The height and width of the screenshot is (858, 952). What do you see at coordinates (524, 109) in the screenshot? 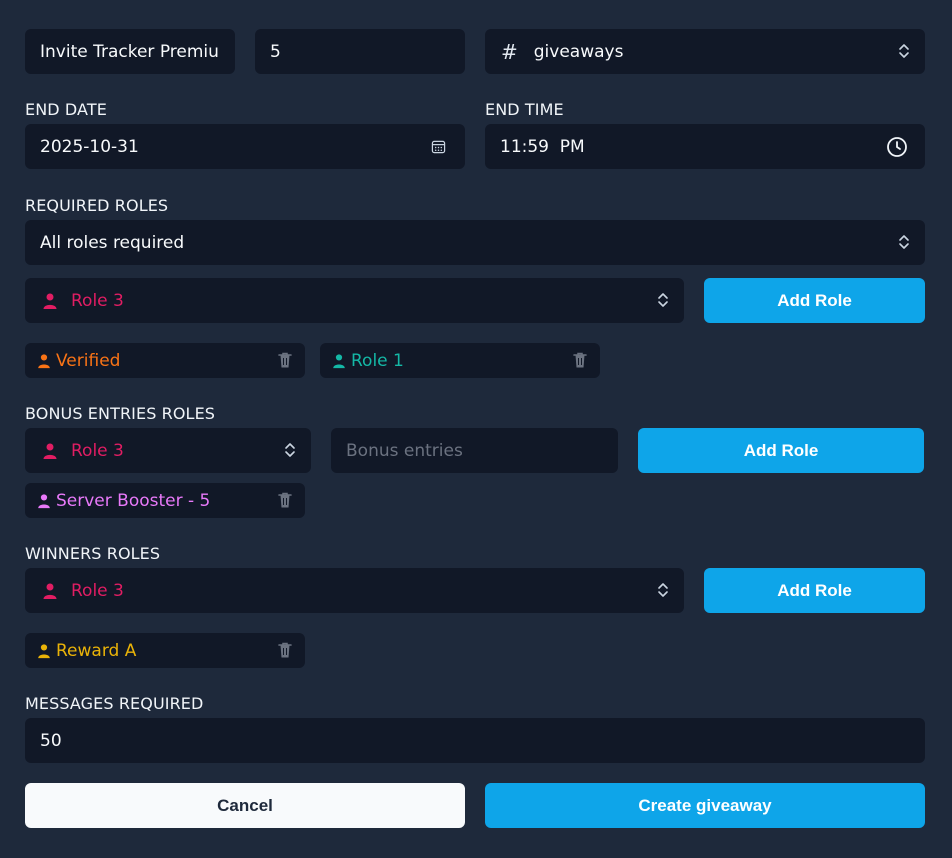
I see `end-time-label: END TIME` at bounding box center [524, 109].